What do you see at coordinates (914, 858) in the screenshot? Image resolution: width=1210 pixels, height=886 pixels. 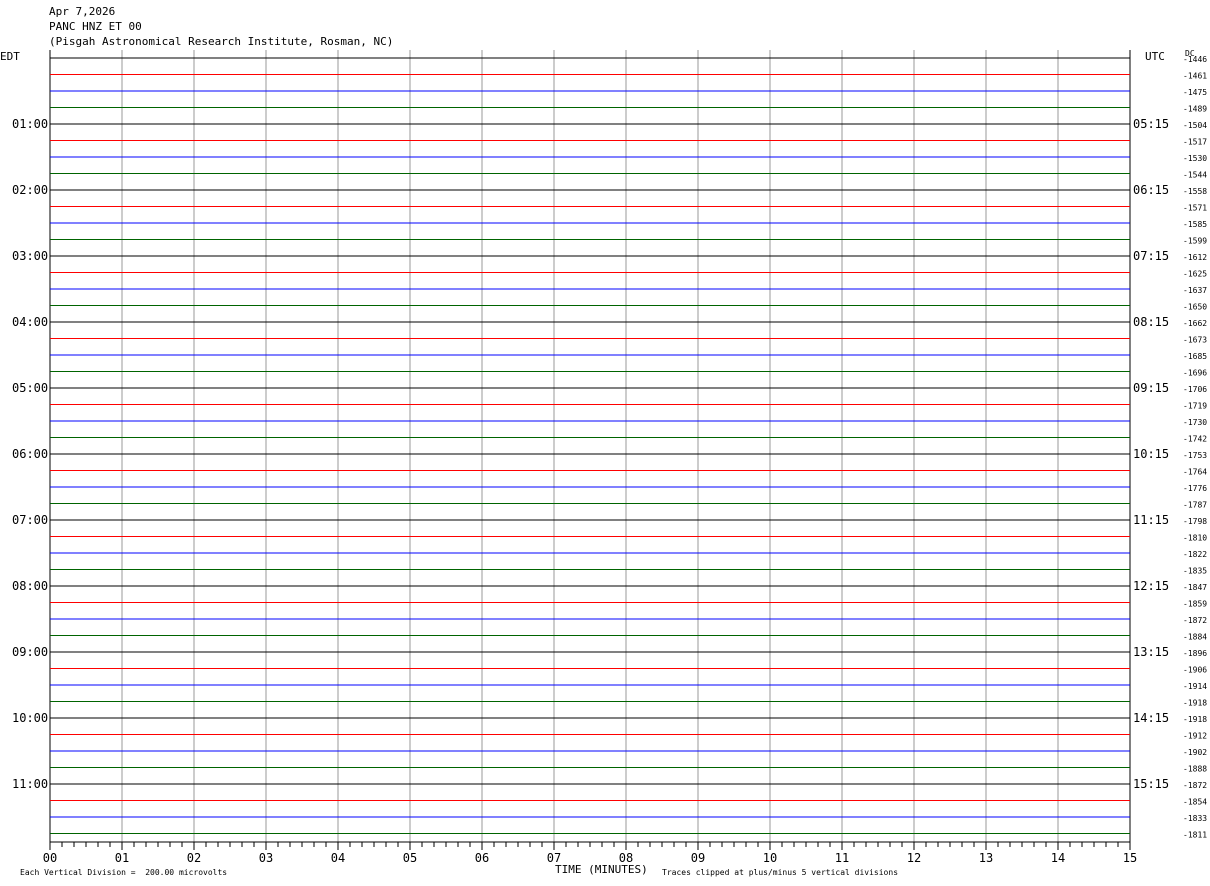 I see `x-tick-label: 12` at bounding box center [914, 858].